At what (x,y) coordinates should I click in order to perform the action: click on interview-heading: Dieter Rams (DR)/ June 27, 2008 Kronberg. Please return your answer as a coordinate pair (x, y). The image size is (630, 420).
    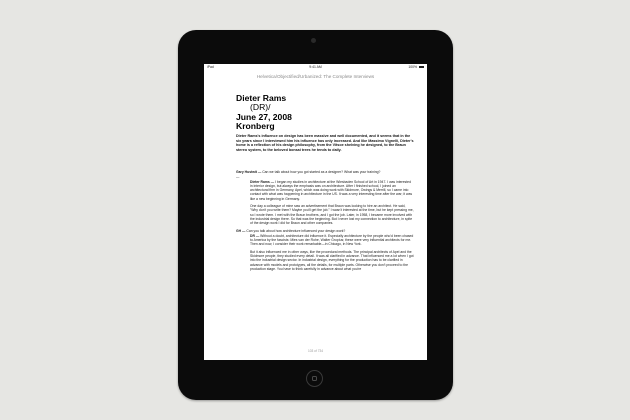
    Looking at the image, I should click on (326, 112).